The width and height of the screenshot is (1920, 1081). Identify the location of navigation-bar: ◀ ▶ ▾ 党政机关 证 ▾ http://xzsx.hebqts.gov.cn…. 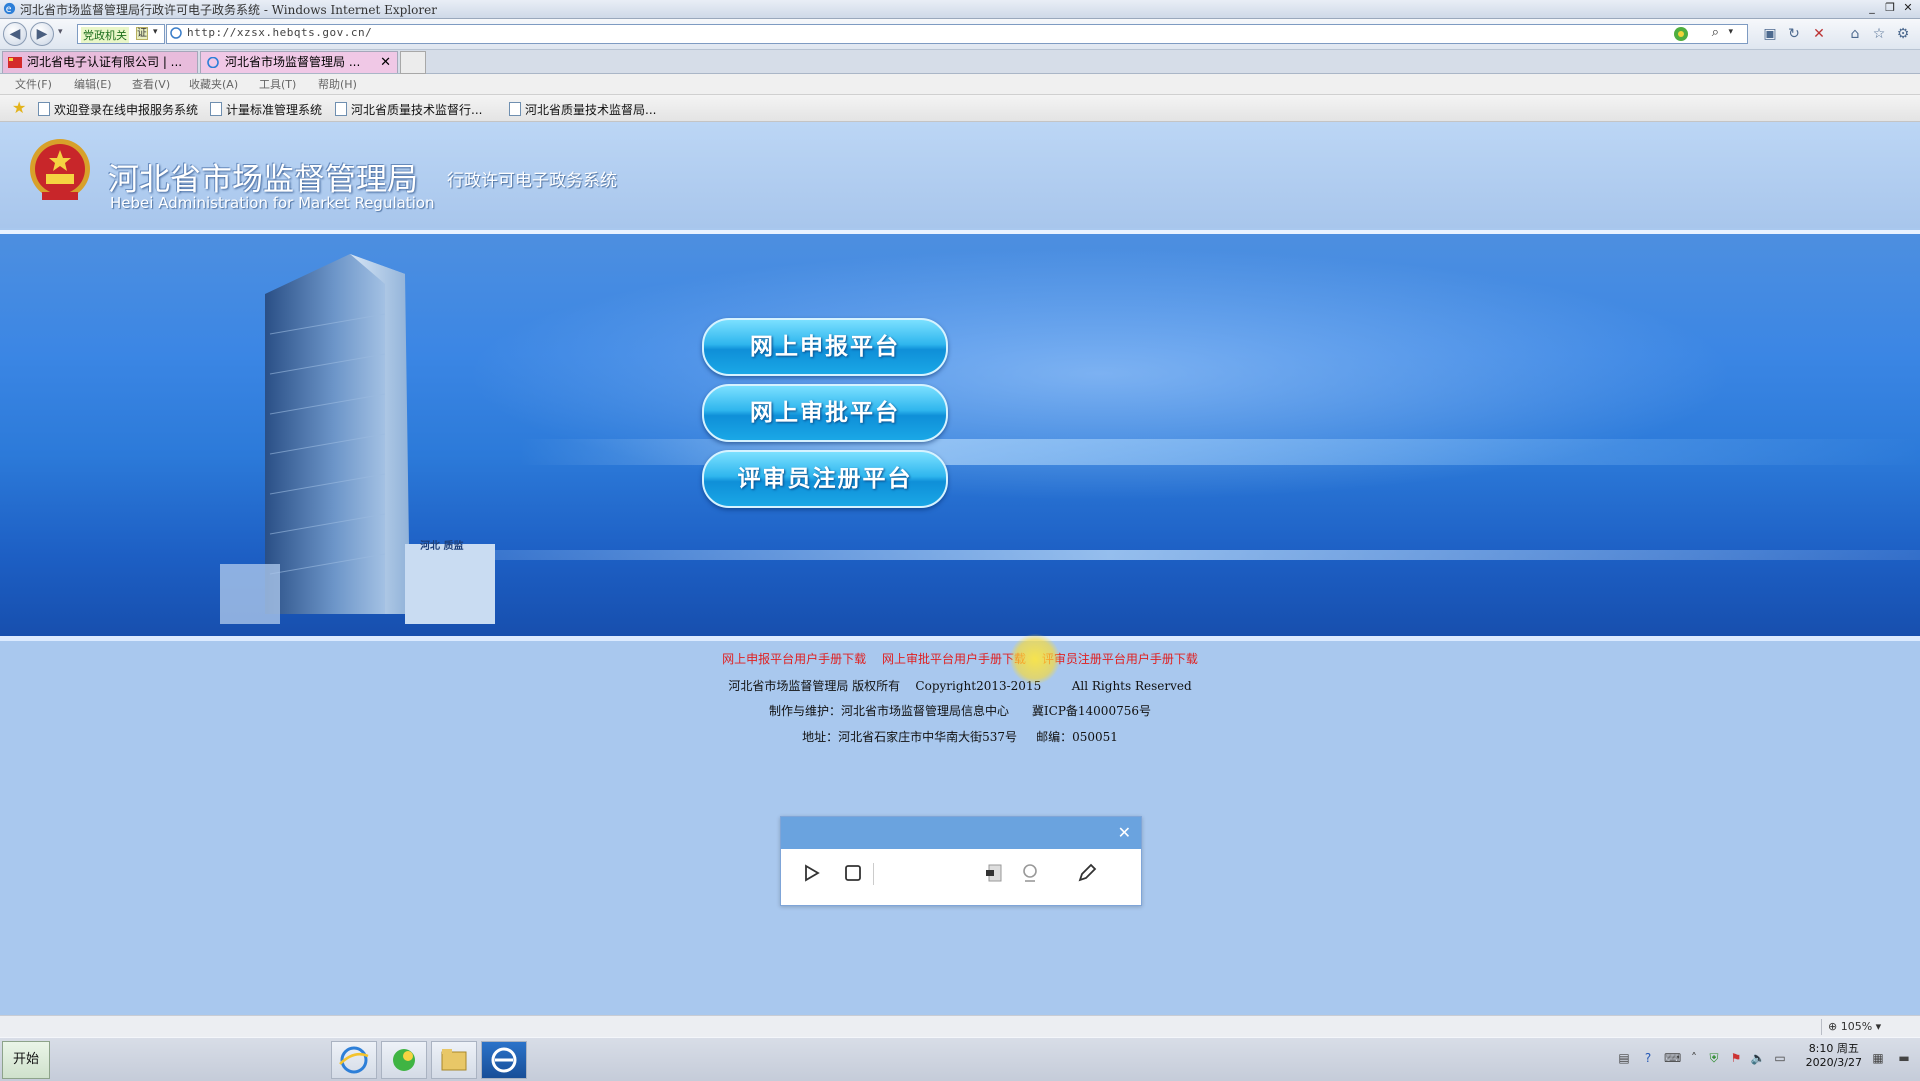
(960, 34).